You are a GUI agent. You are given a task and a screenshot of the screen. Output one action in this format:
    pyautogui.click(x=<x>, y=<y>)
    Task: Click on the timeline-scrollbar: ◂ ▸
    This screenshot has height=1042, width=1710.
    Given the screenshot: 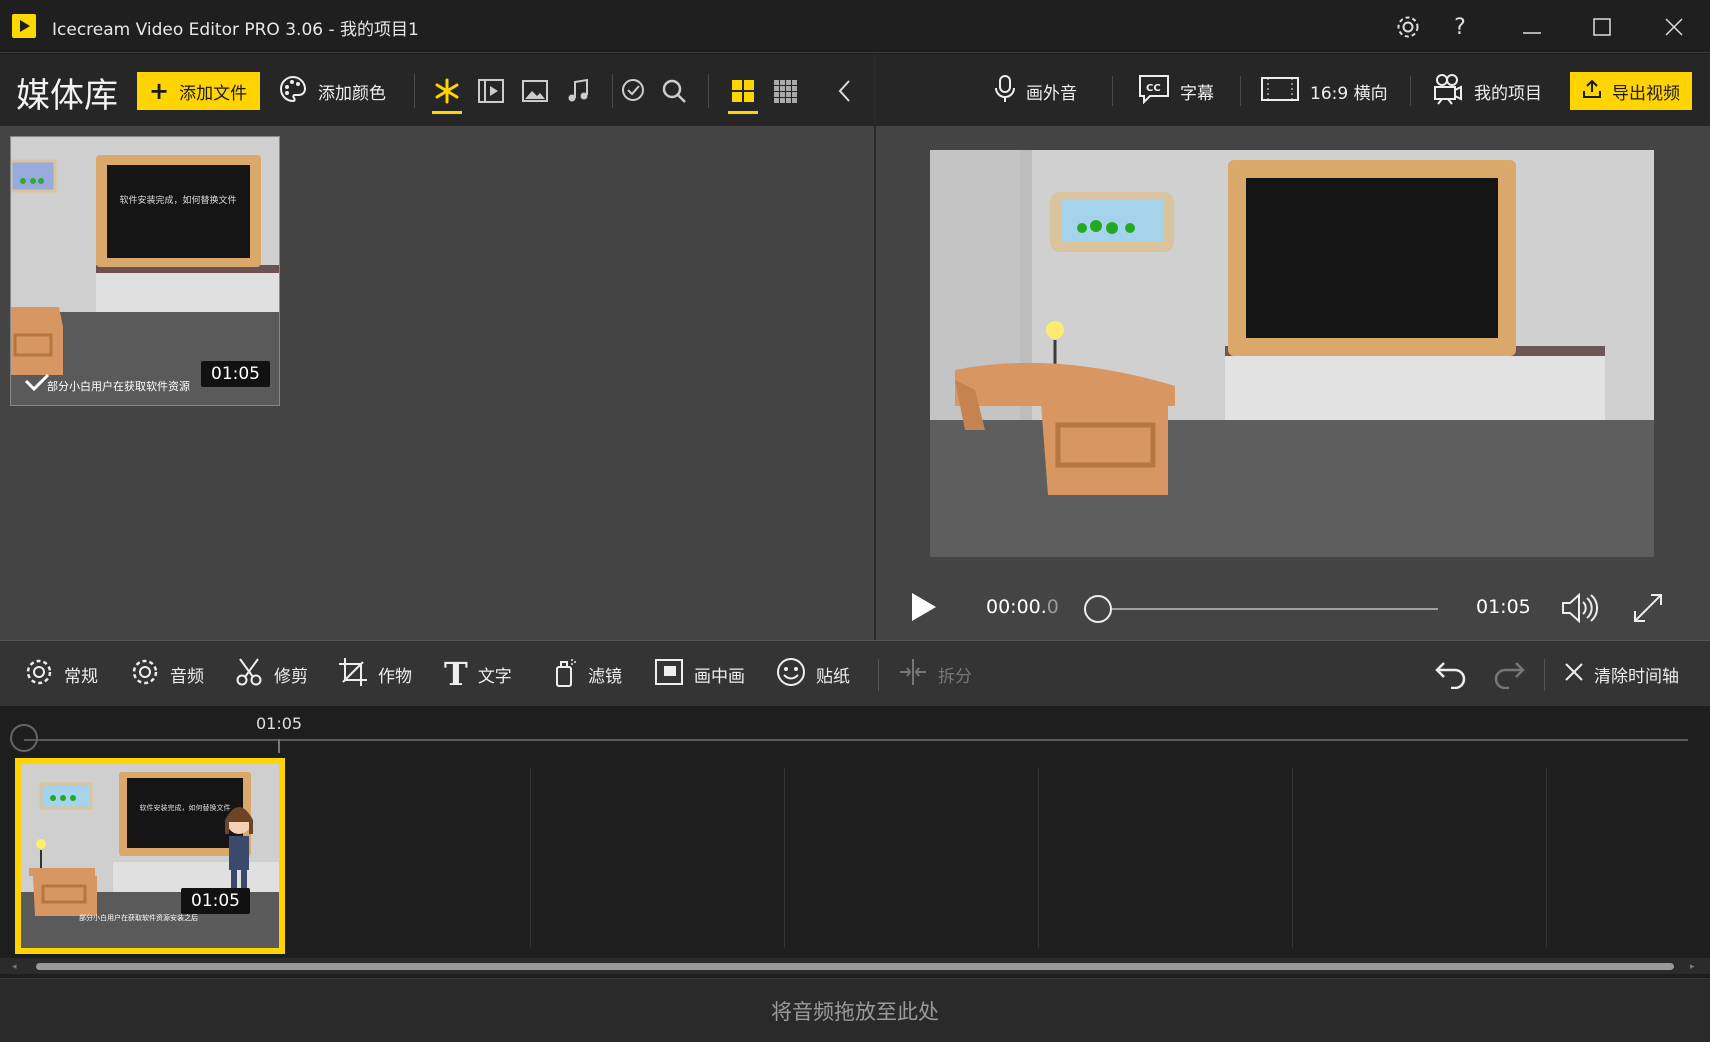 What is the action you would take?
    pyautogui.click(x=855, y=966)
    